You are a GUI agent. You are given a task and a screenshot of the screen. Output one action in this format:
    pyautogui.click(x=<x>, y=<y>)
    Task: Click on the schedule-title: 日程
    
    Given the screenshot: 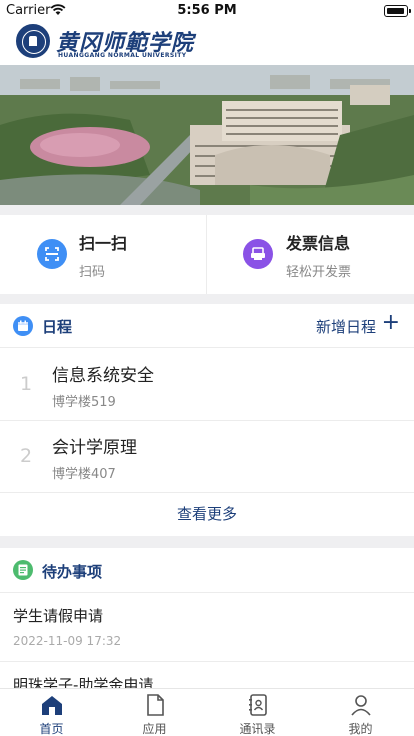 What is the action you would take?
    pyautogui.click(x=57, y=327)
    